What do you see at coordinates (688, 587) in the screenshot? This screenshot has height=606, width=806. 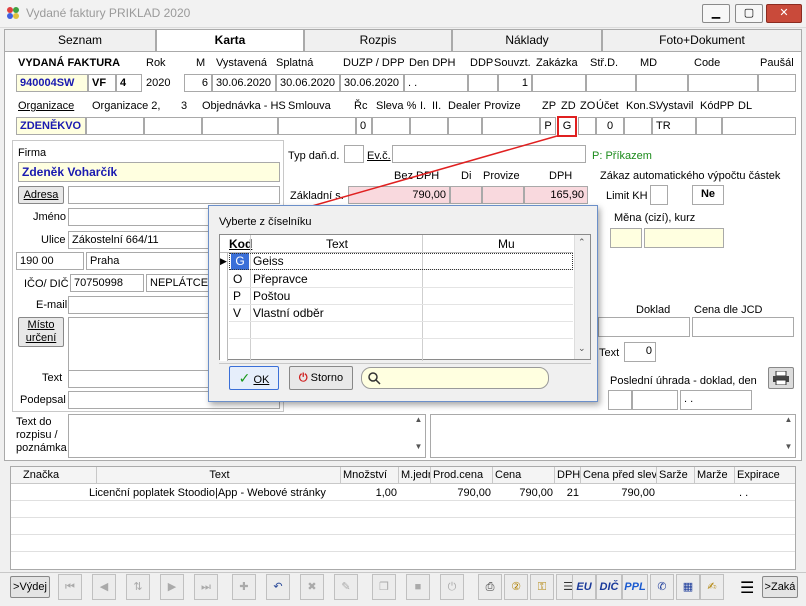 I see `table-button: ▦` at bounding box center [688, 587].